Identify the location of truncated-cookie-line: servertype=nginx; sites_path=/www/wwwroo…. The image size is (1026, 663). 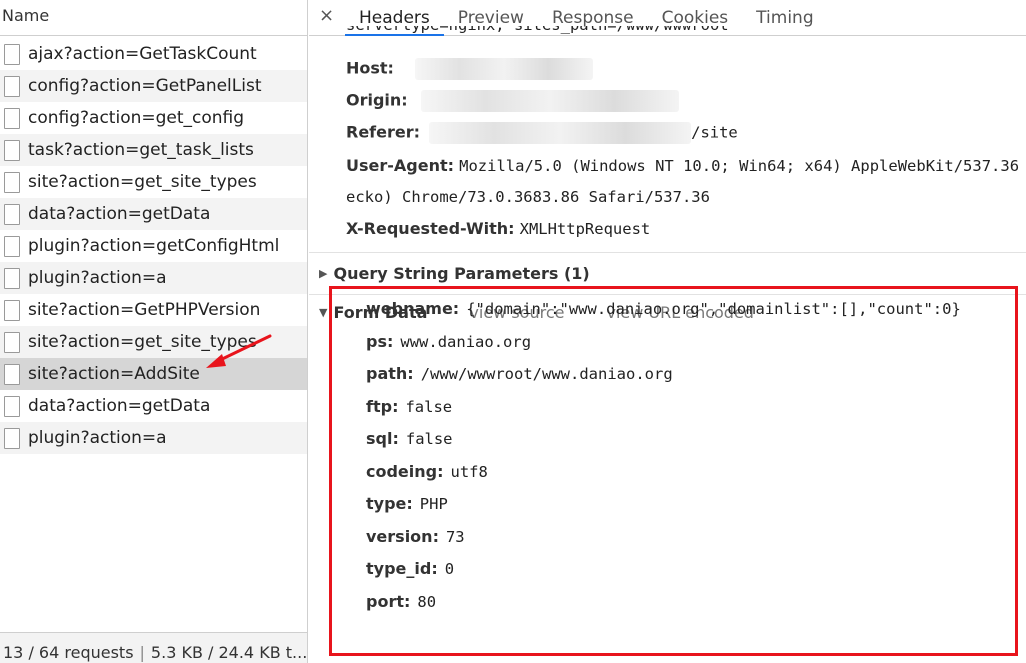
(537, 31).